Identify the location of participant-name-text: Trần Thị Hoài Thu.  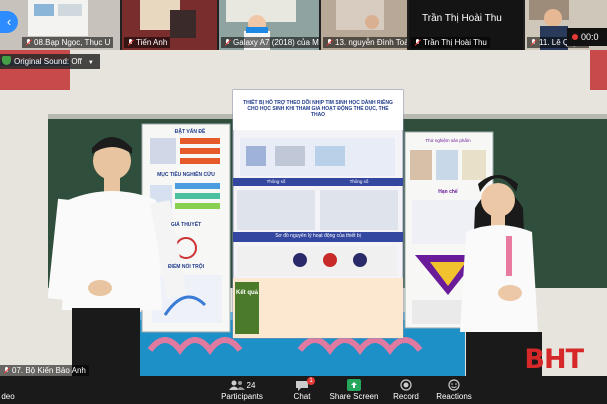
(455, 42).